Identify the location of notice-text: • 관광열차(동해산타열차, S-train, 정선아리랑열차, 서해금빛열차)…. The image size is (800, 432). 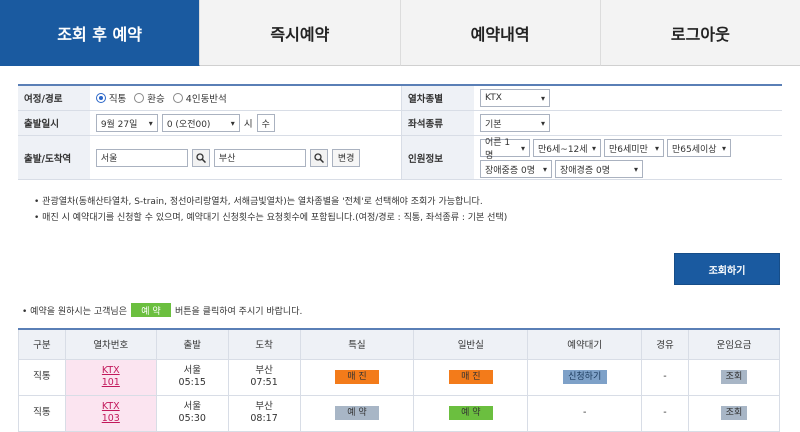
(271, 210).